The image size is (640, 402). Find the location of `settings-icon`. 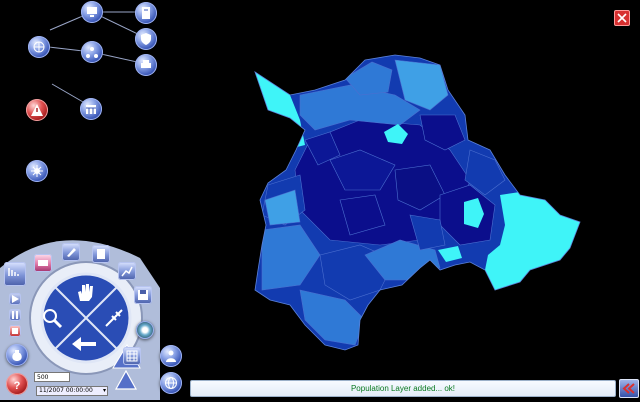

settings-icon is located at coordinates (37, 171).